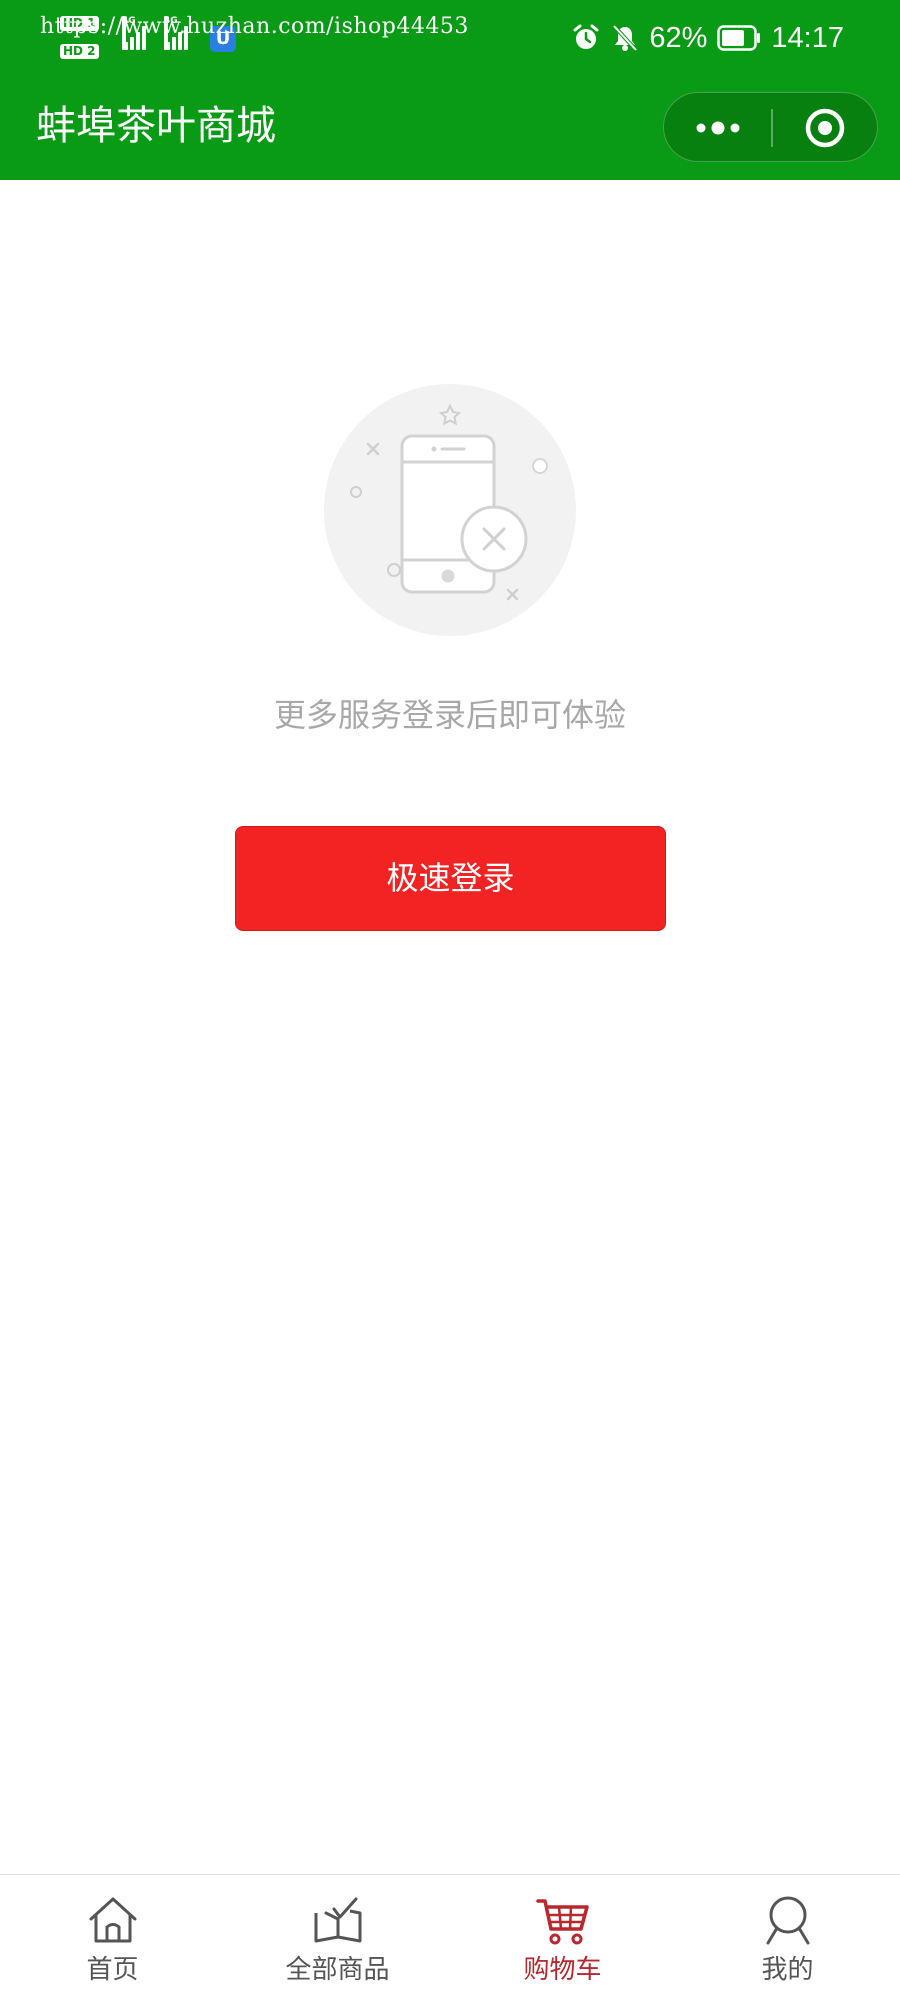 Image resolution: width=900 pixels, height=2000 pixels. I want to click on battery-percent: 62%, so click(678, 37).